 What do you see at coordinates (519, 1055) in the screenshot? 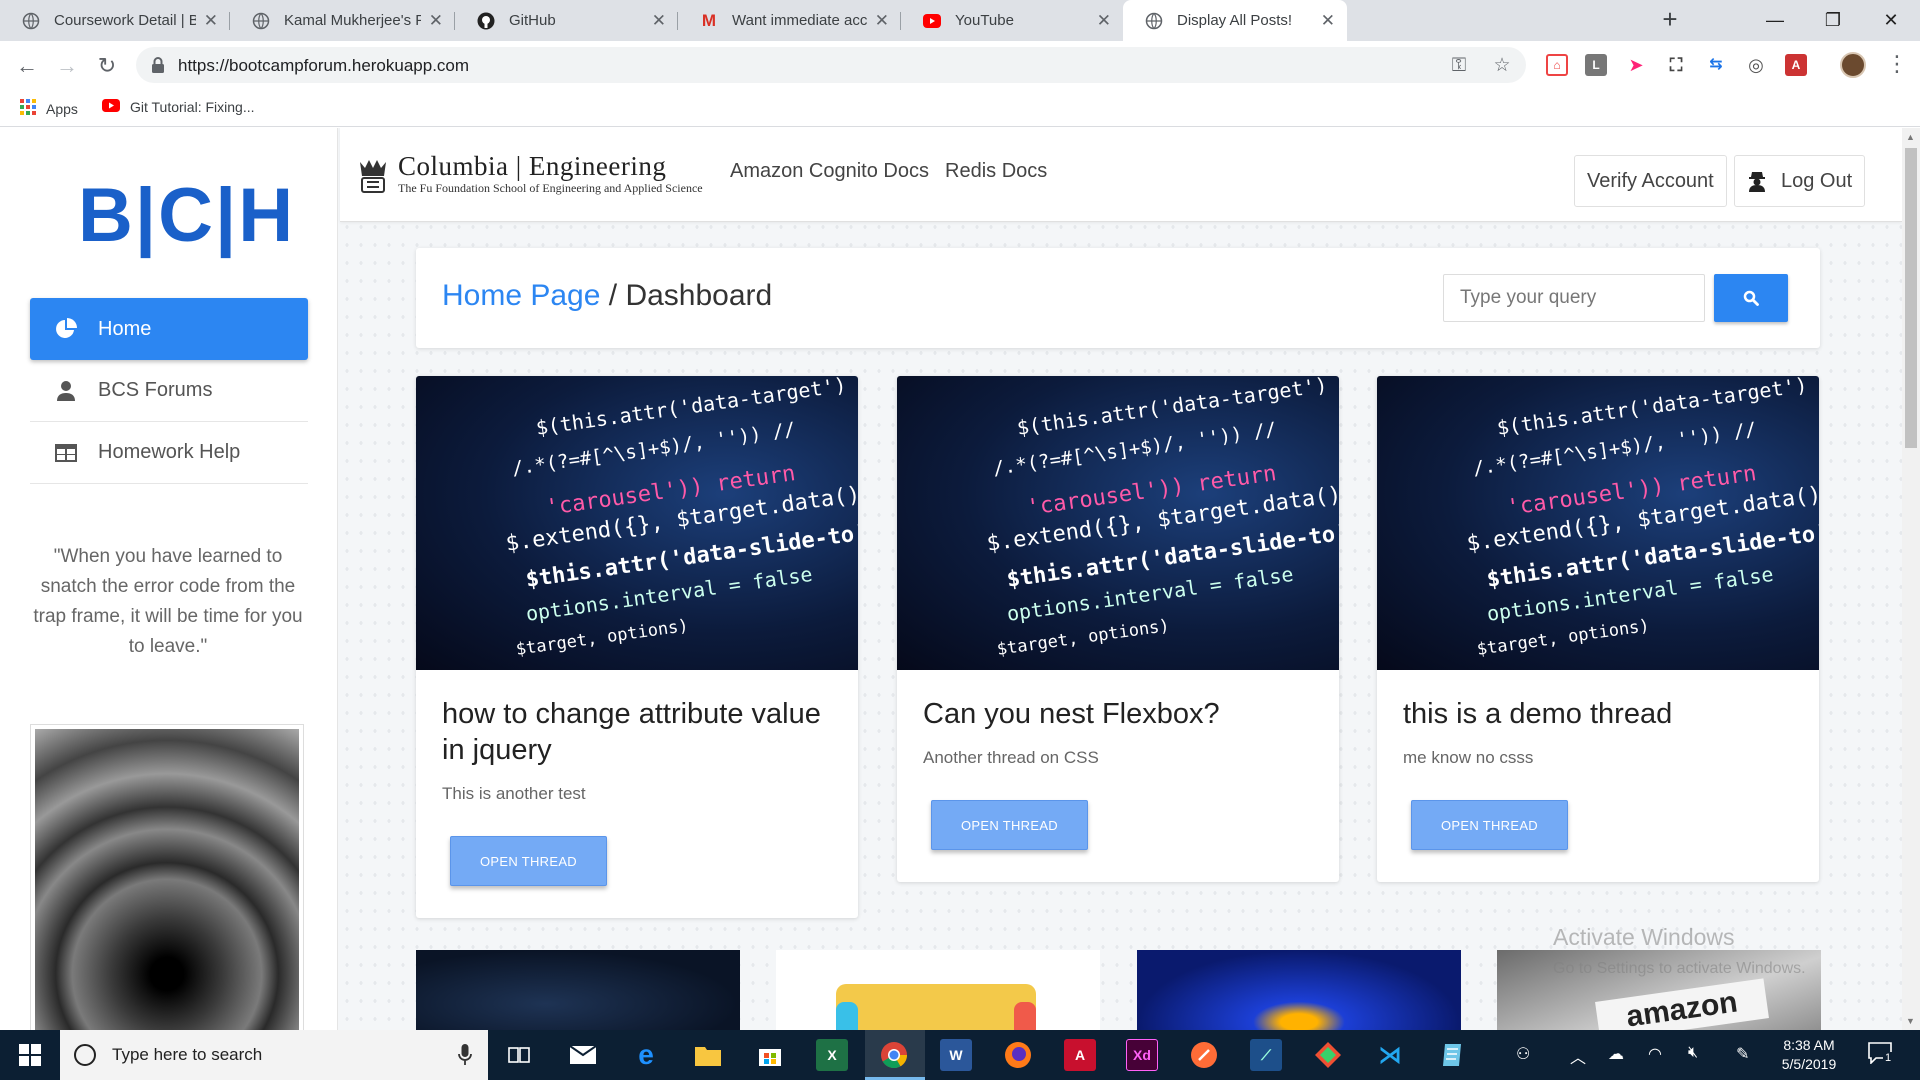
I see `task-view-icon` at bounding box center [519, 1055].